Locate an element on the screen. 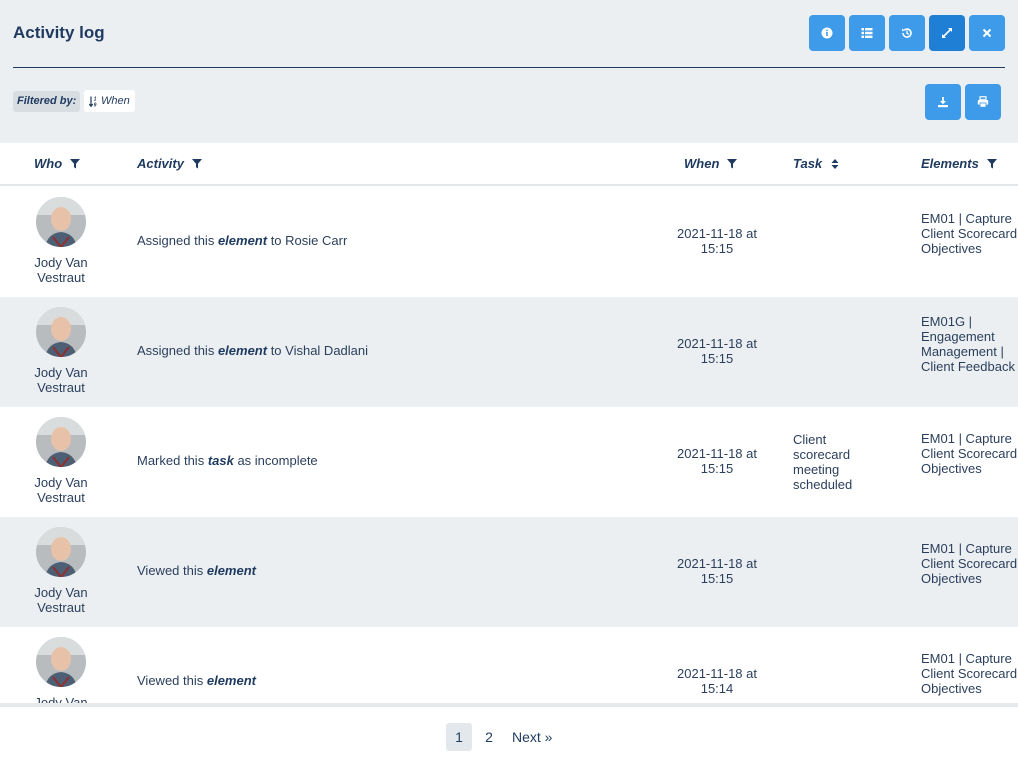  close-icon is located at coordinates (987, 33).